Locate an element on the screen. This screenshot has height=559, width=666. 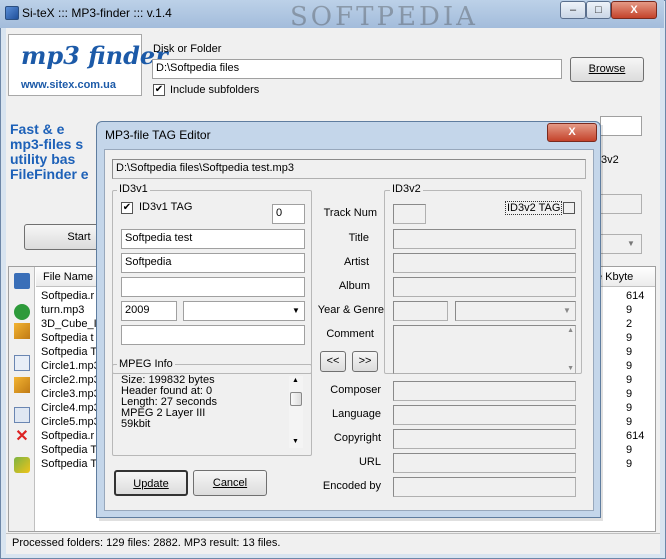
browse-button-label: Browse is located at coordinates (607, 69).